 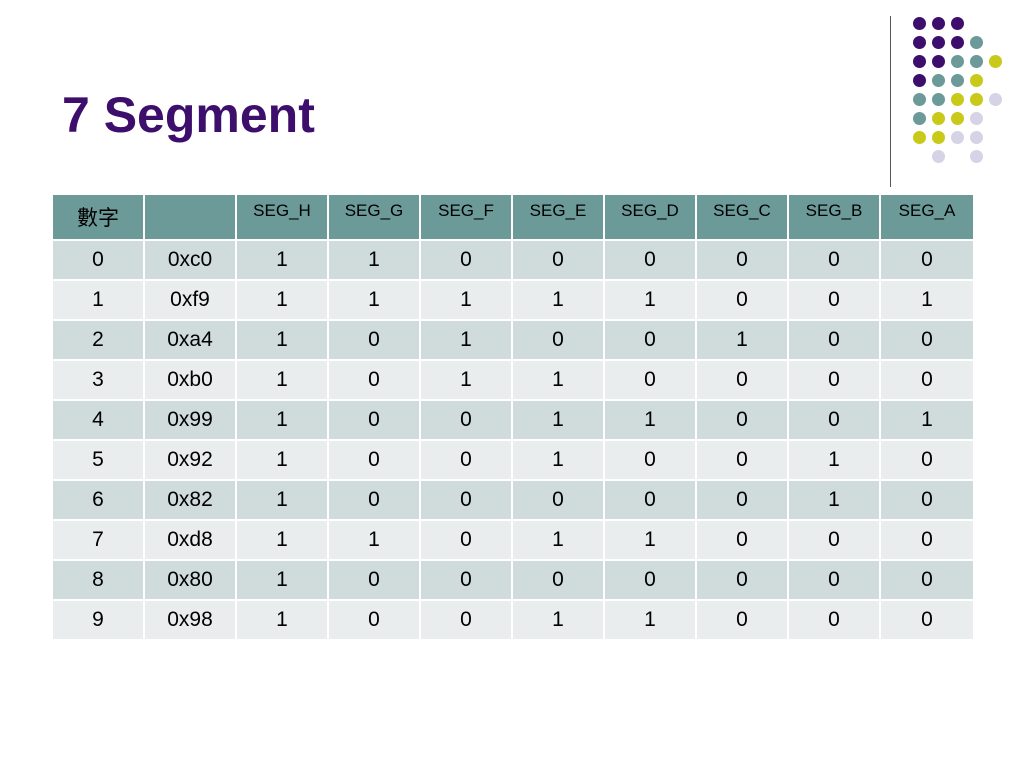 What do you see at coordinates (374, 217) in the screenshot?
I see `header-seg-g: SEG_G` at bounding box center [374, 217].